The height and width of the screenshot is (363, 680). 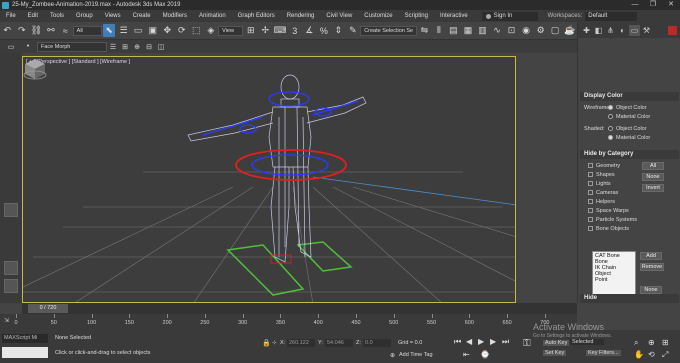 What do you see at coordinates (590, 210) in the screenshot?
I see `space-warps-checkbox` at bounding box center [590, 210].